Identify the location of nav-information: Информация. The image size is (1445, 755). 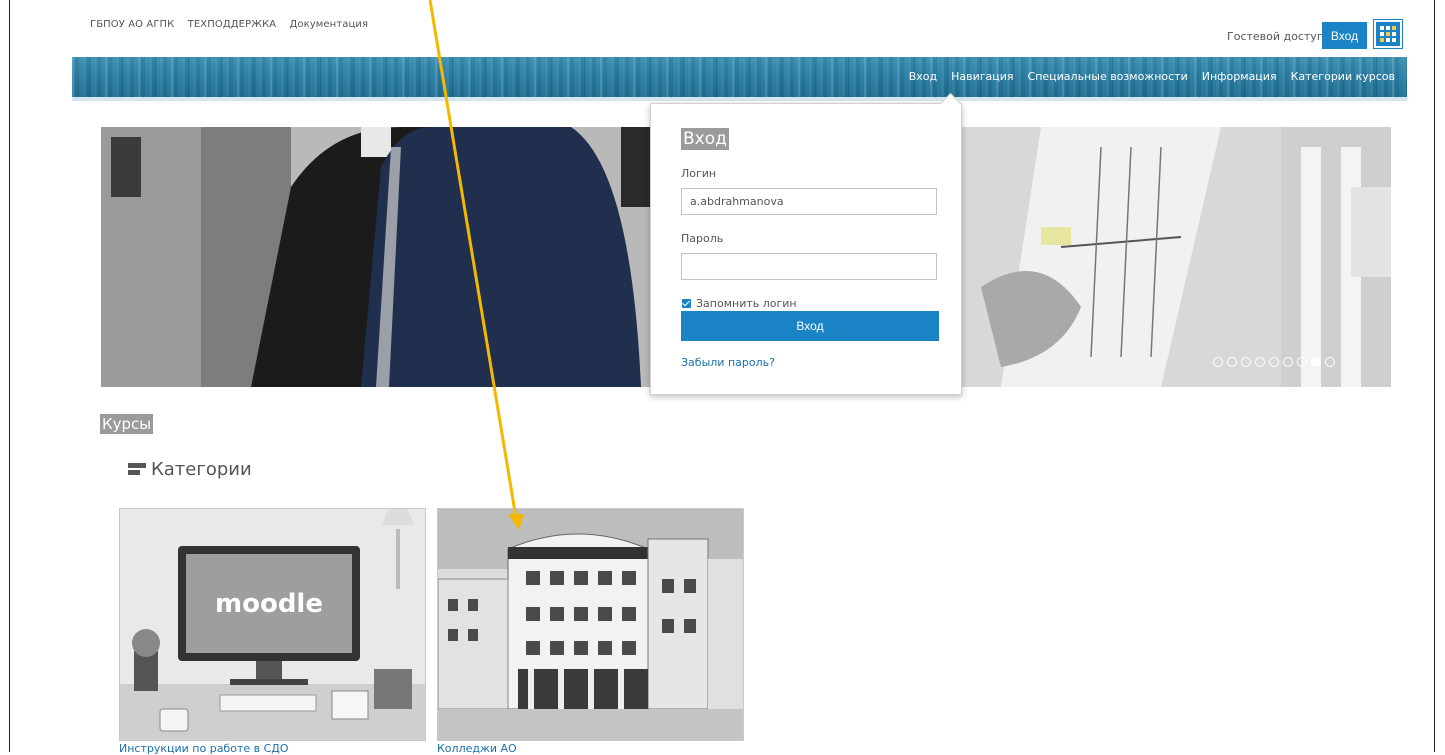
(1239, 76).